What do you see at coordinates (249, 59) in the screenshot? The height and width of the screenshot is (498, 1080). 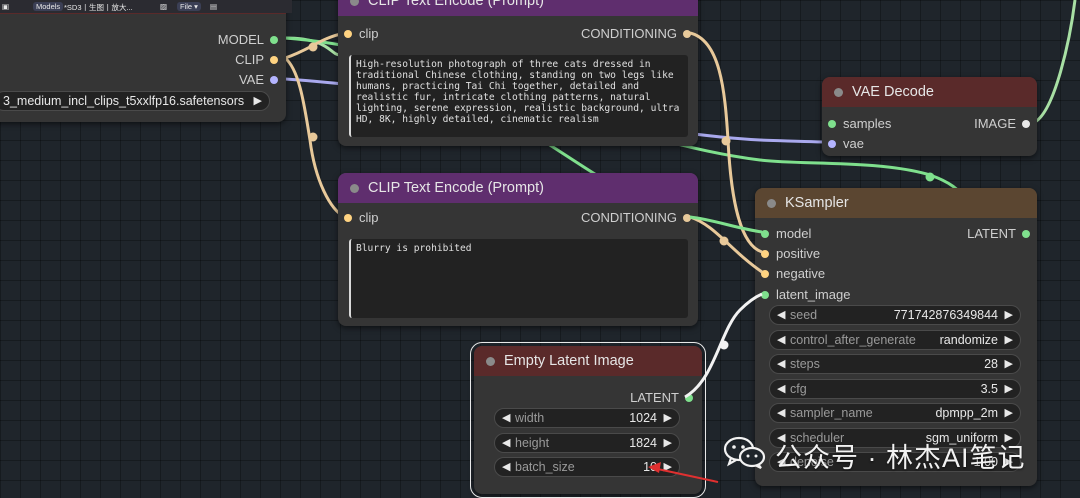 I see `output-clip-label: CLIP` at bounding box center [249, 59].